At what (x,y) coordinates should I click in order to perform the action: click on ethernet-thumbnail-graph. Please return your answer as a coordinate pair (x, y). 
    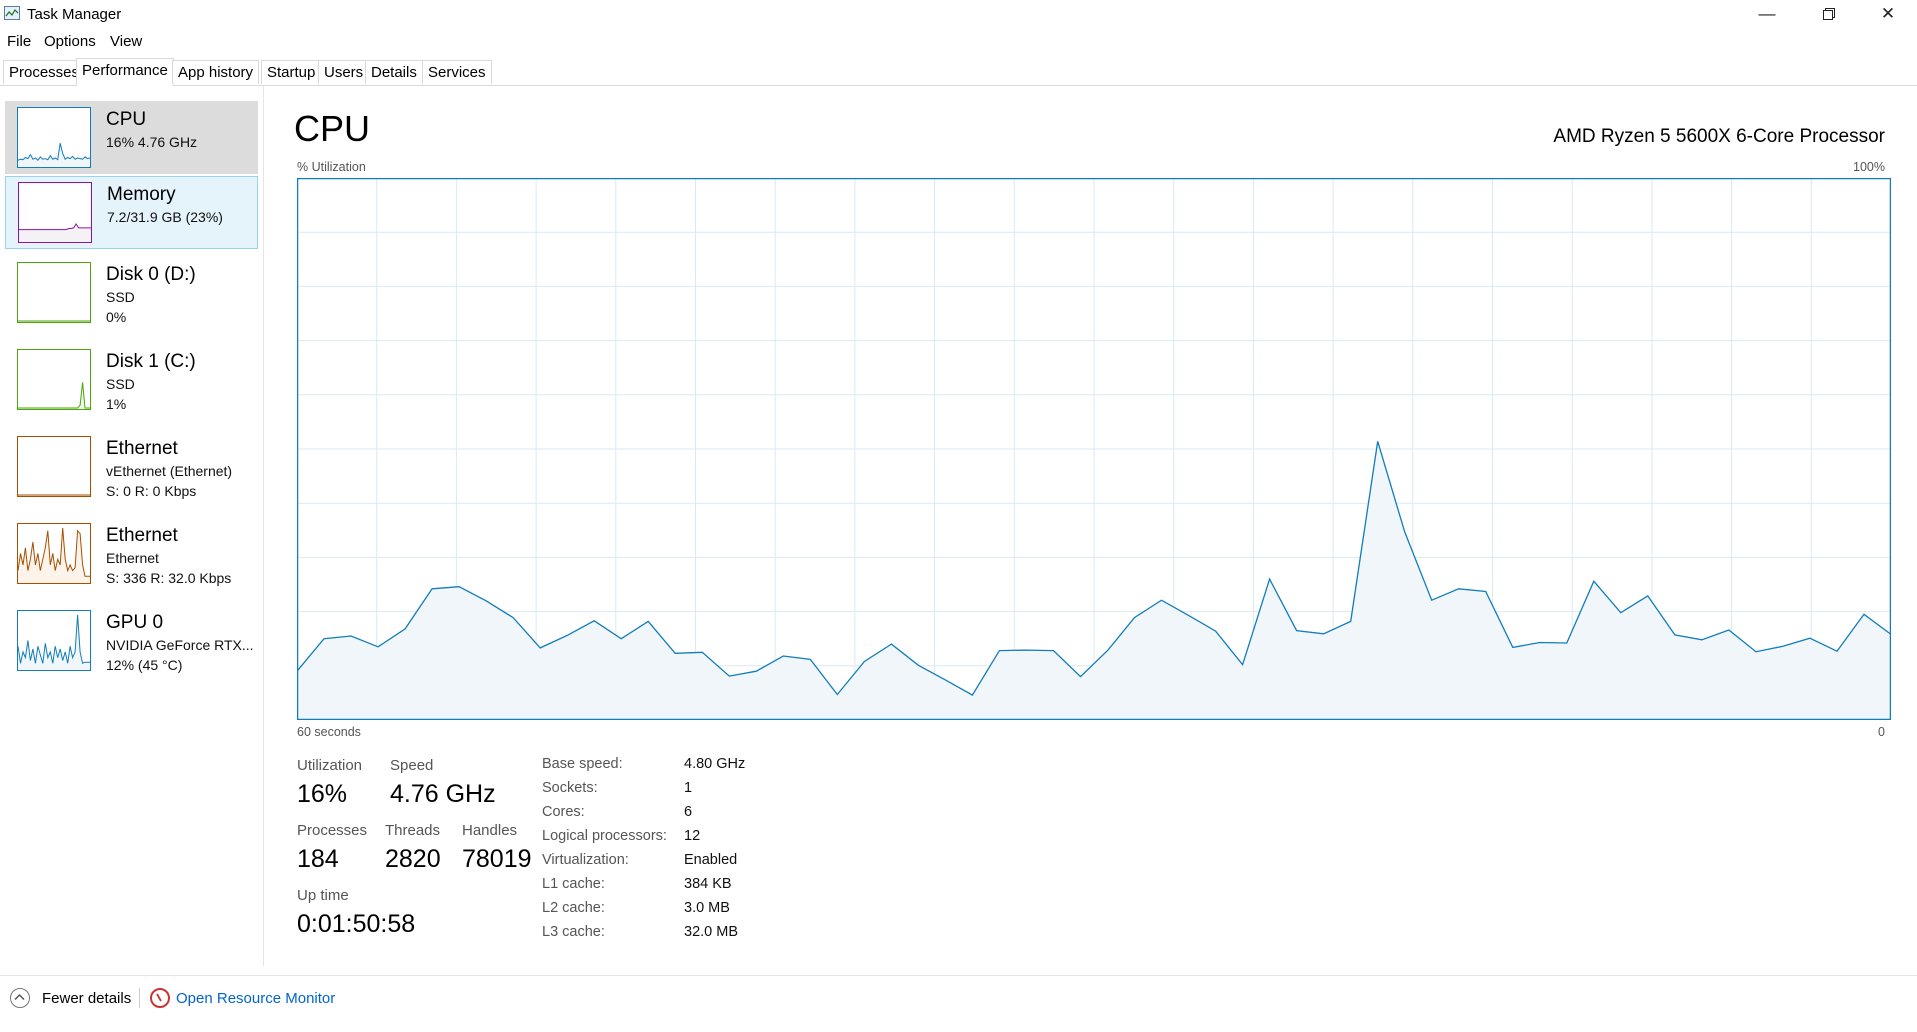
    Looking at the image, I should click on (54, 553).